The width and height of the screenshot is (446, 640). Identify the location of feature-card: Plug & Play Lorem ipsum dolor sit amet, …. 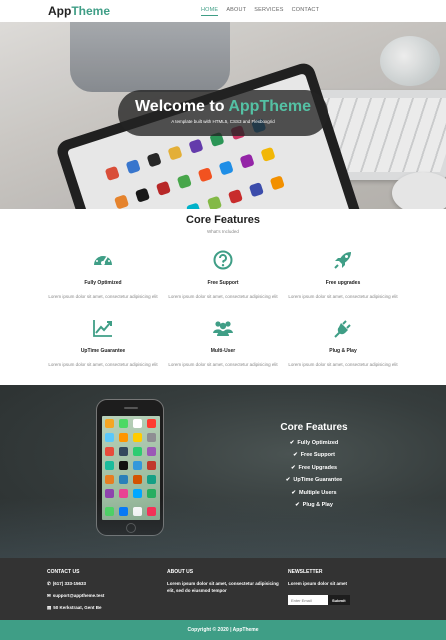
(343, 343).